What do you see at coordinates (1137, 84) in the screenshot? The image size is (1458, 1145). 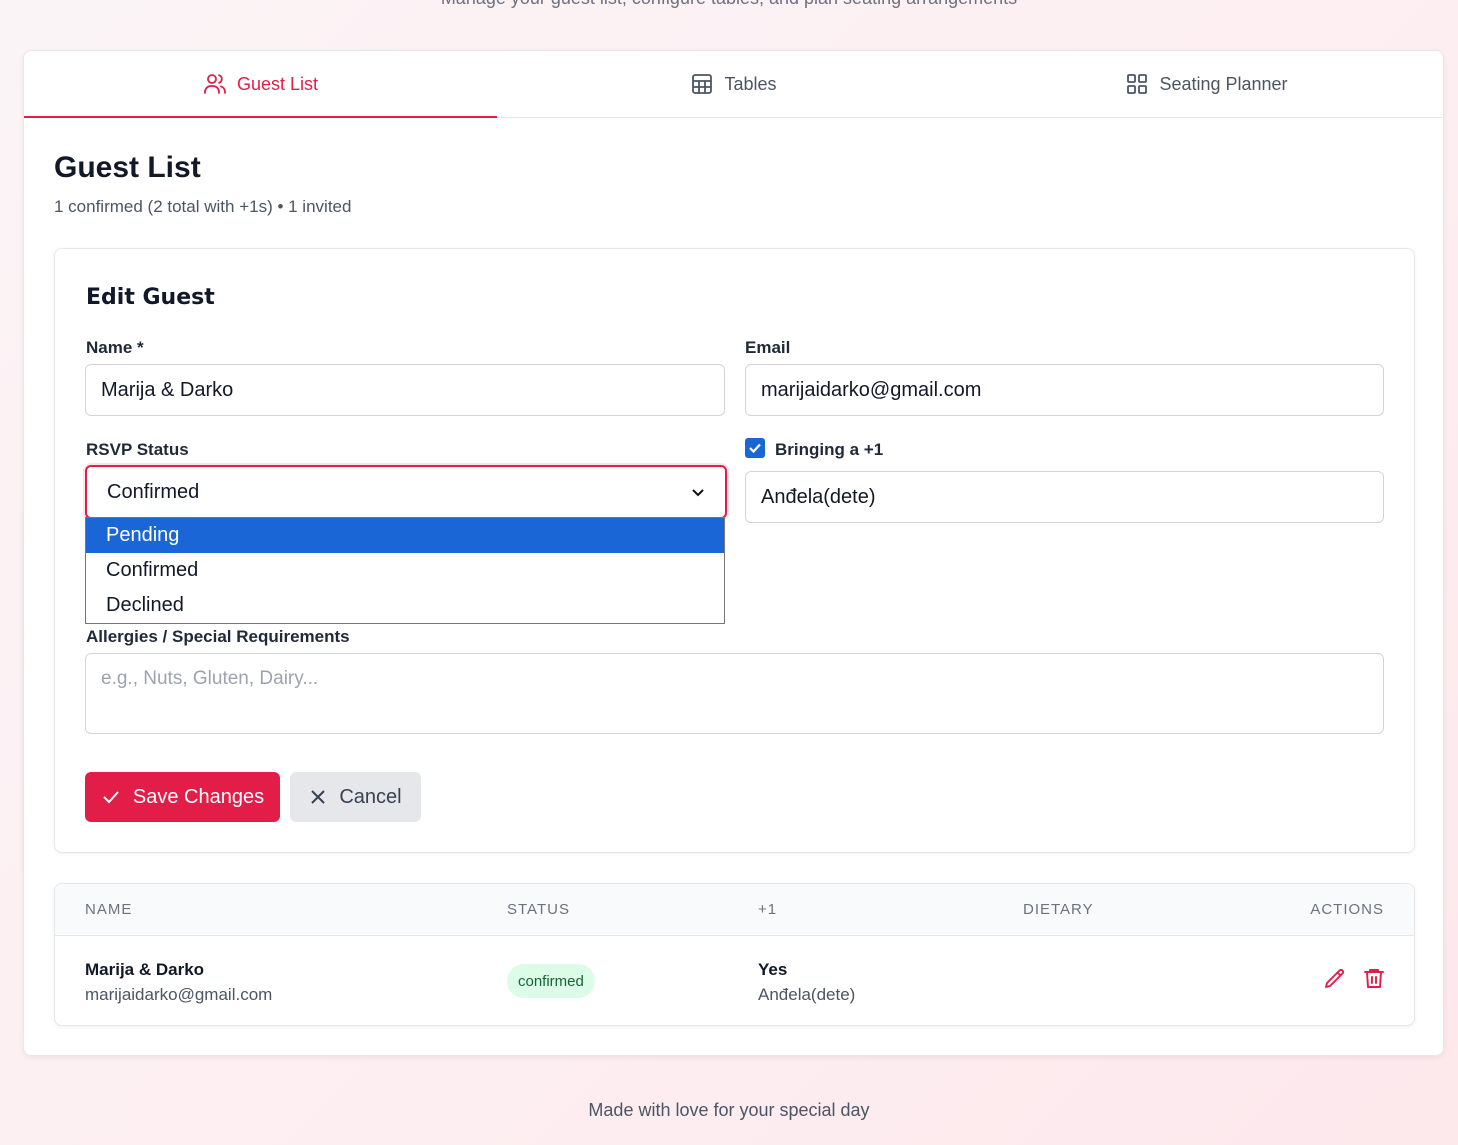 I see `grid-icon` at bounding box center [1137, 84].